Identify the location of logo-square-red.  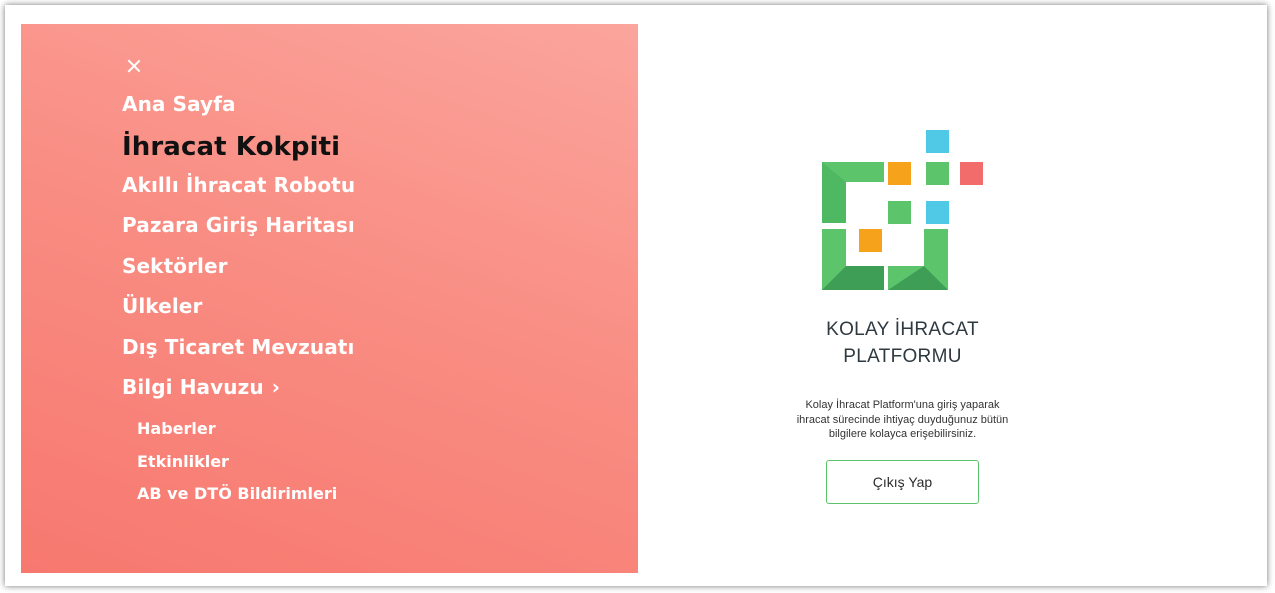
(971, 173).